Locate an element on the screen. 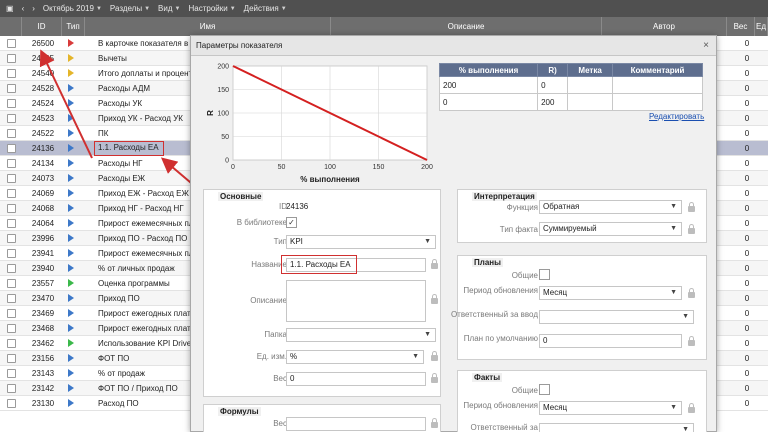 The height and width of the screenshot is (432, 768). plans-period-value: Месяц is located at coordinates (555, 292).